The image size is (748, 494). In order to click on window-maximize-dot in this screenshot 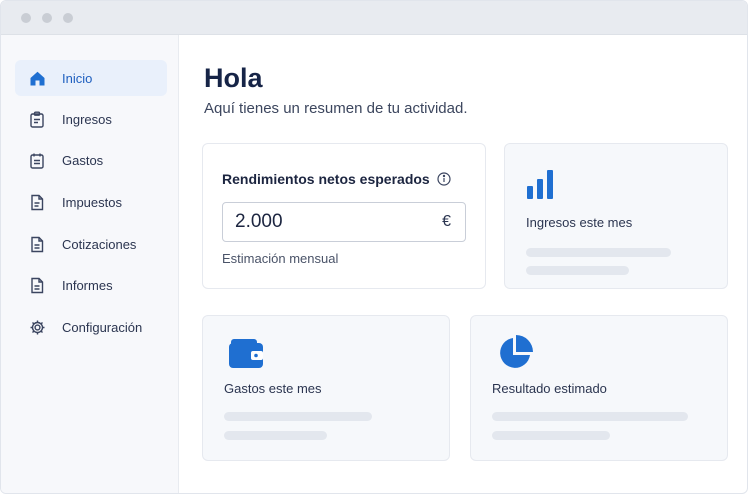, I will do `click(68, 18)`.